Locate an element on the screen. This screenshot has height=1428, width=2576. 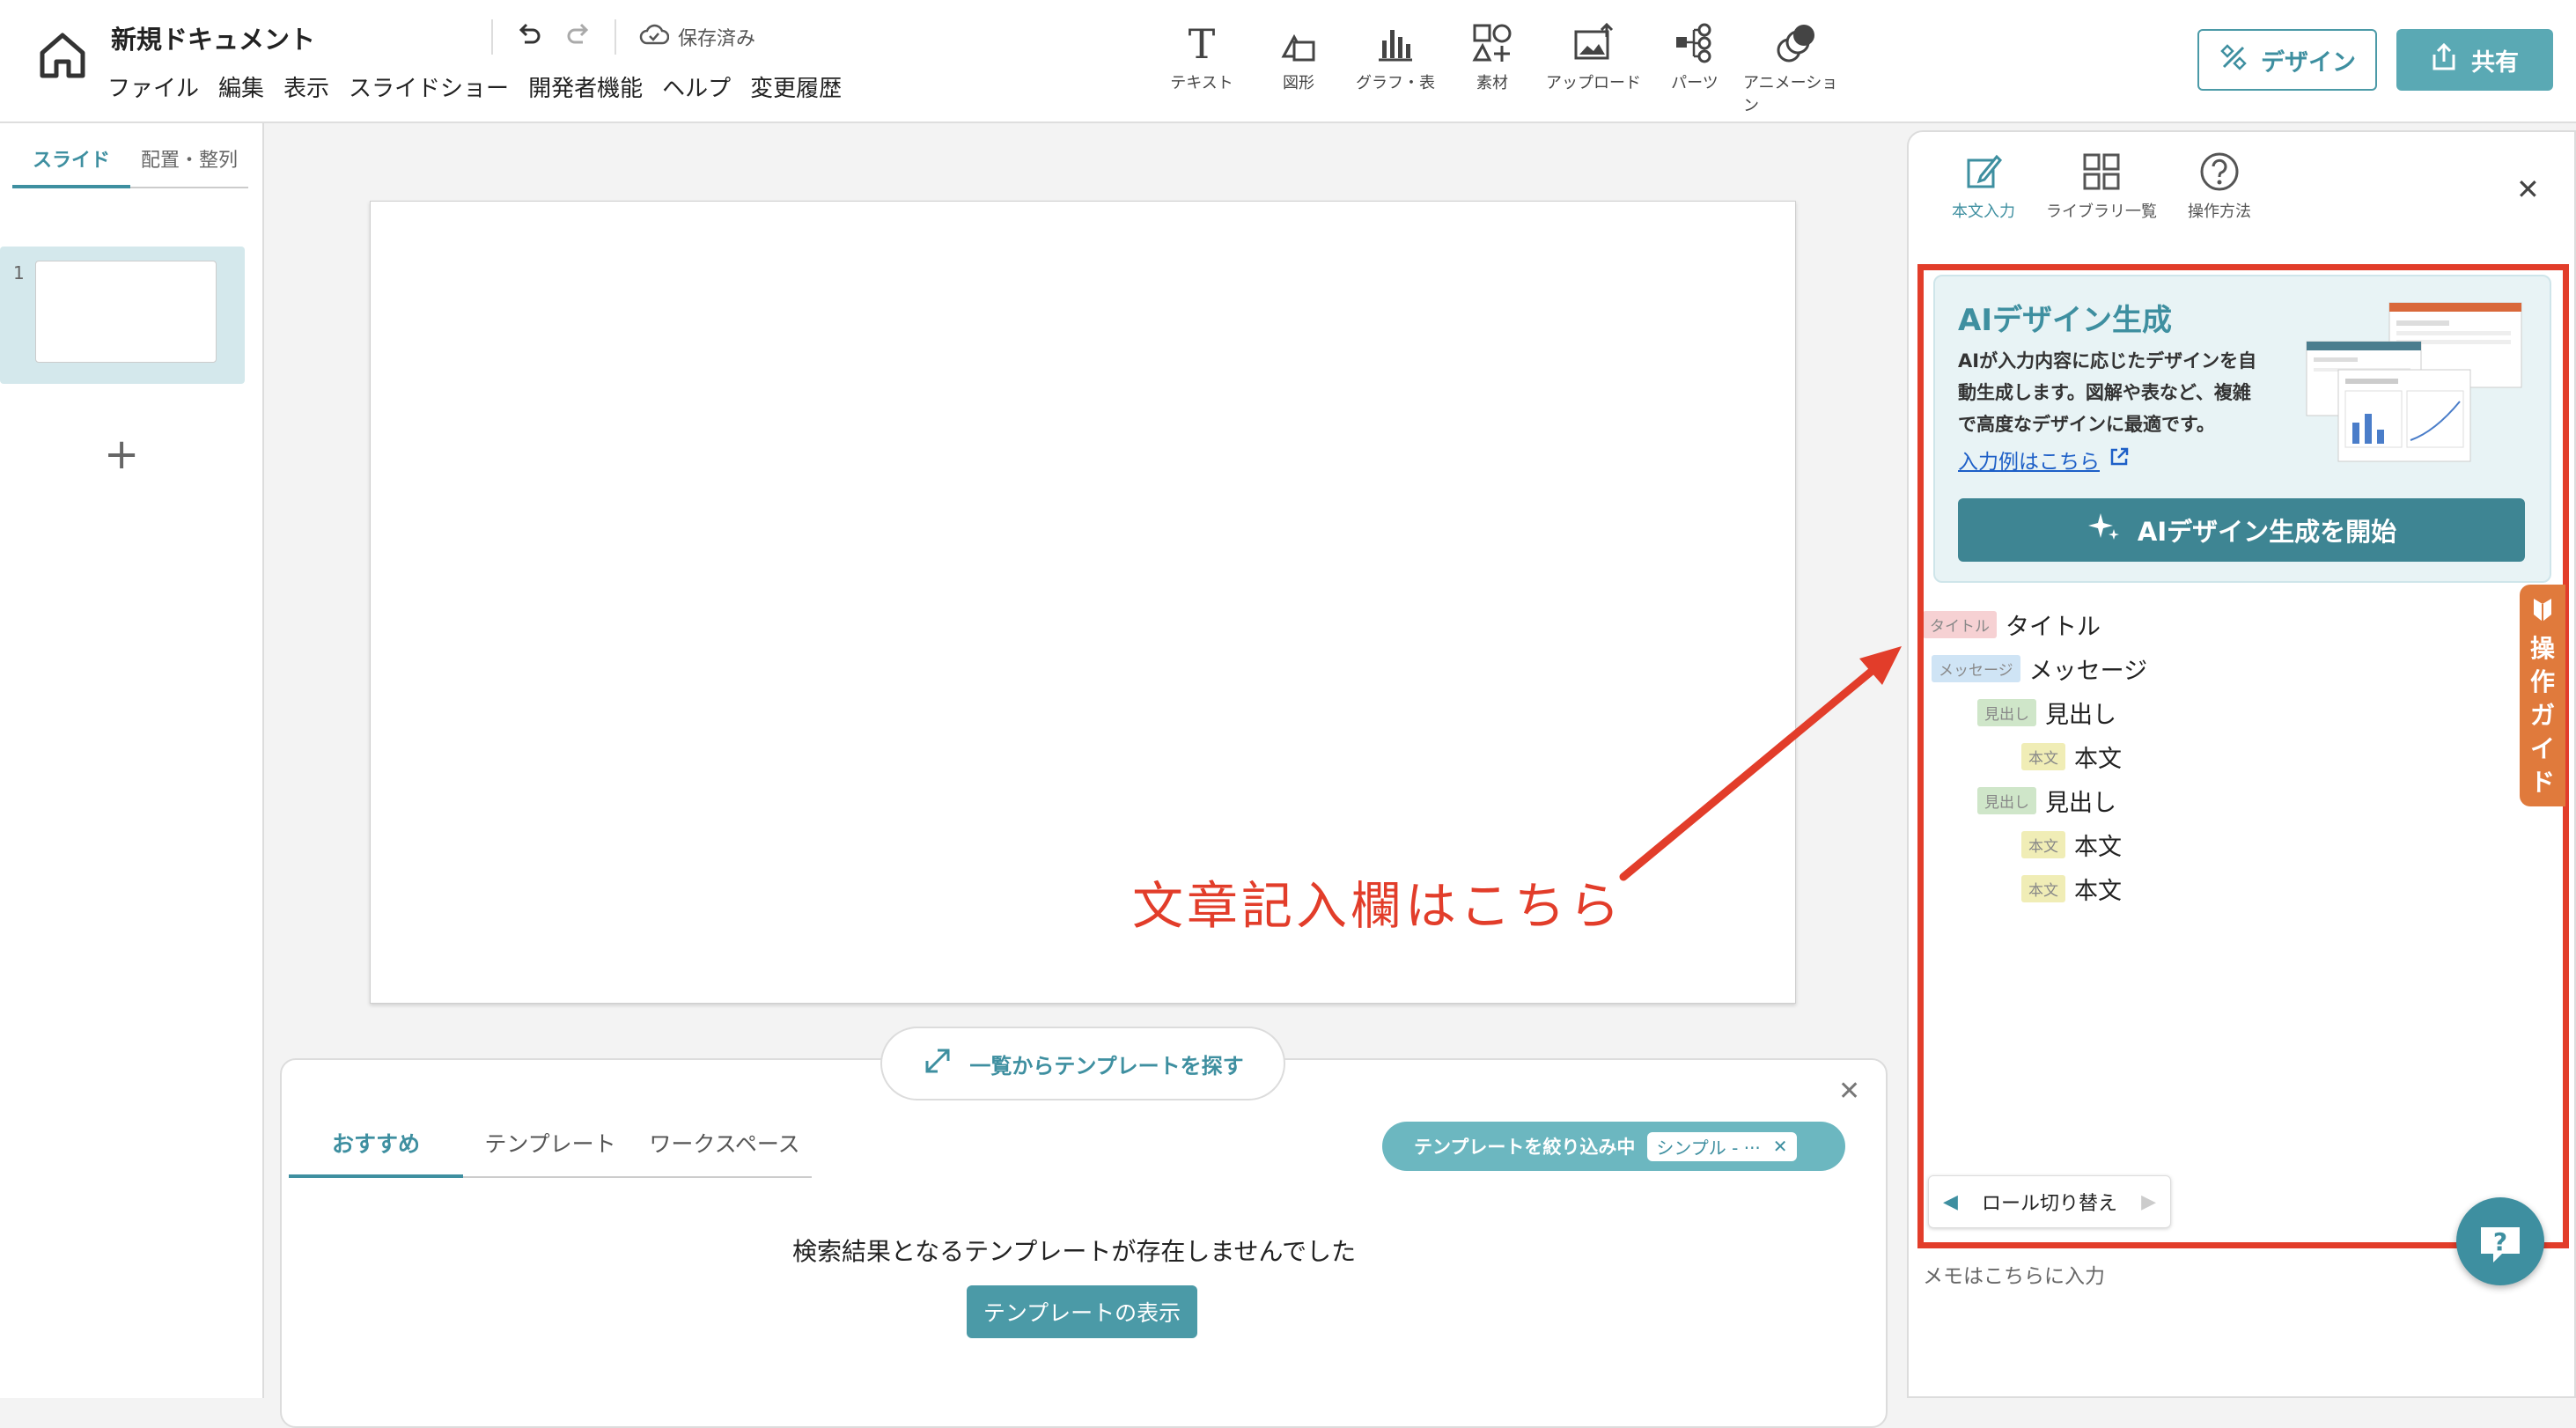
svg-text: T is located at coordinates (1202, 43).